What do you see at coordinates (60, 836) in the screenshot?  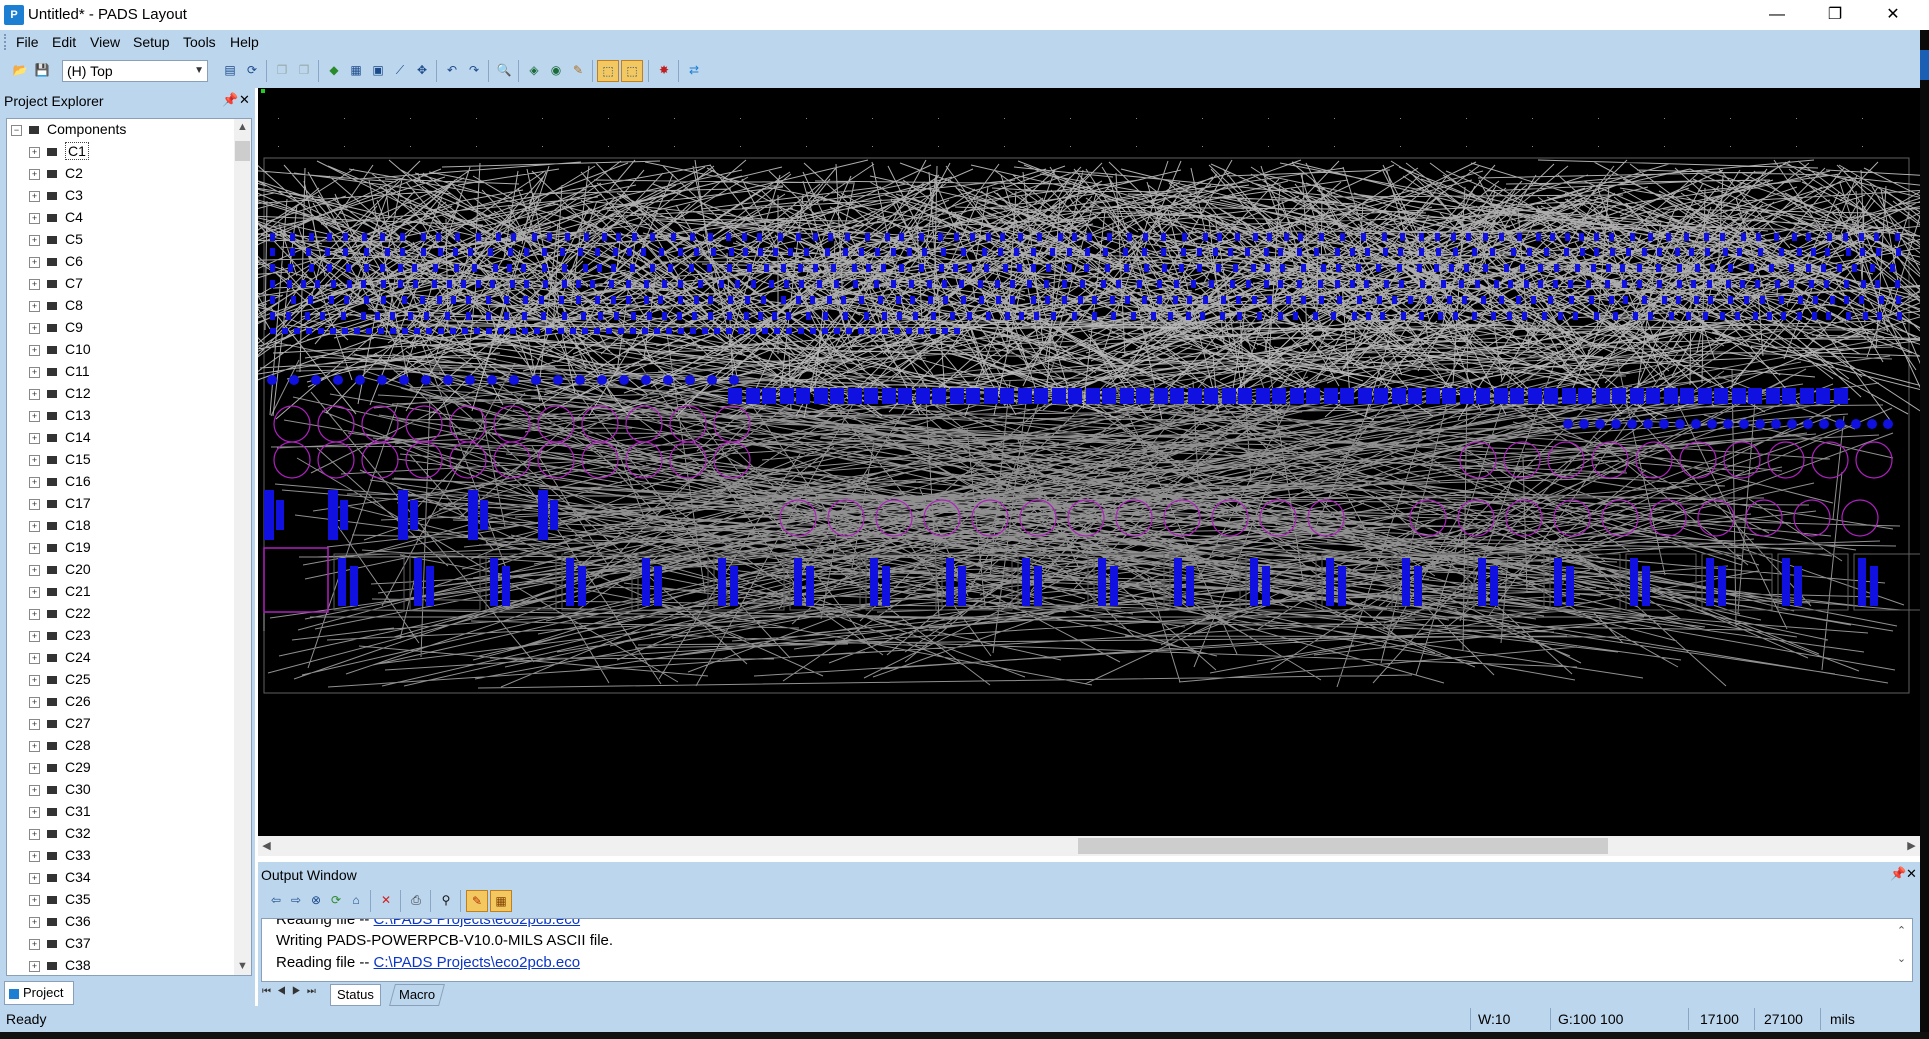 I see `tree-item: + C32` at bounding box center [60, 836].